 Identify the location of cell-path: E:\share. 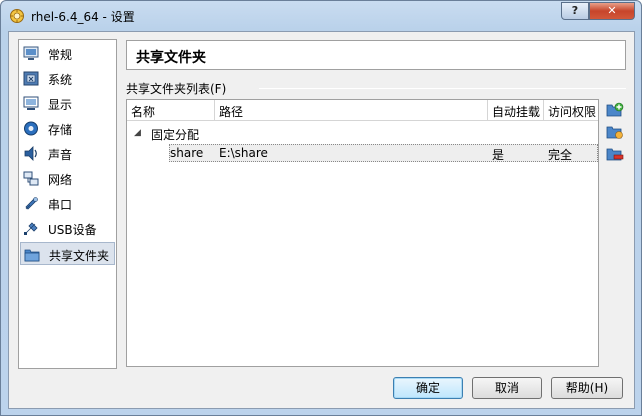
(243, 153).